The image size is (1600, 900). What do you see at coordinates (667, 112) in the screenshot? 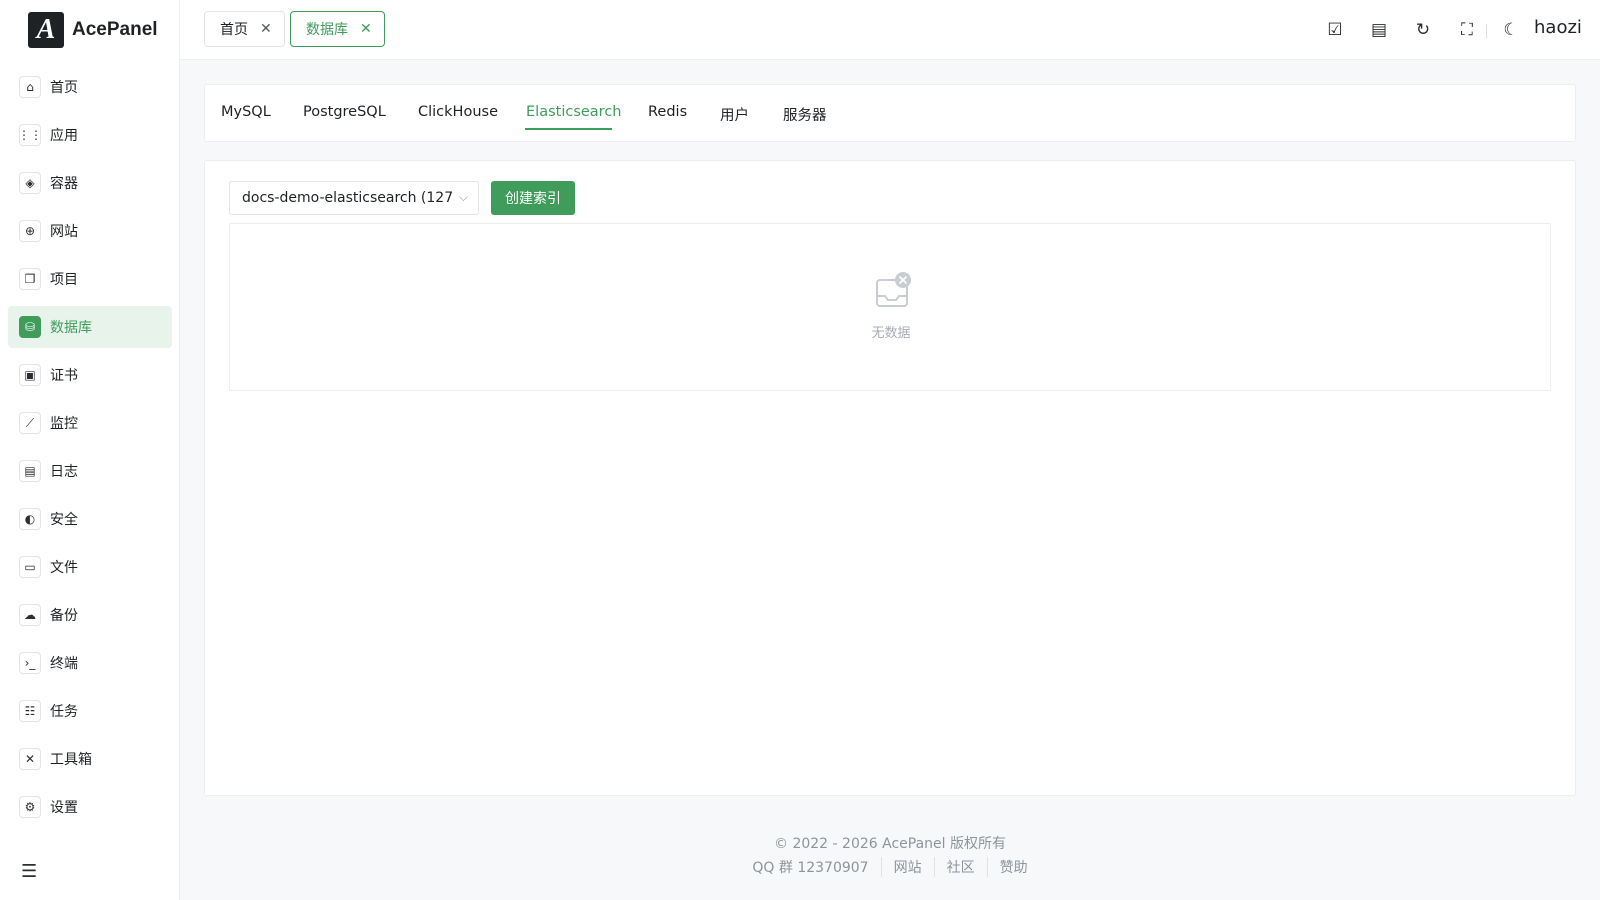
I see `tab-redis: Redis` at bounding box center [667, 112].